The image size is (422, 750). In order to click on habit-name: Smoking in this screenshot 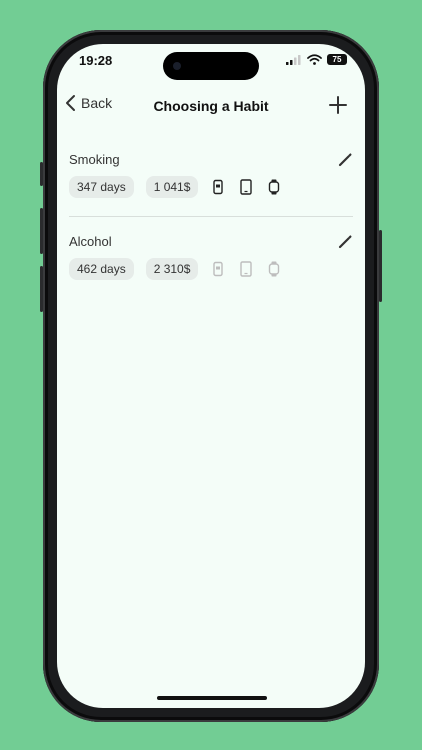, I will do `click(94, 159)`.